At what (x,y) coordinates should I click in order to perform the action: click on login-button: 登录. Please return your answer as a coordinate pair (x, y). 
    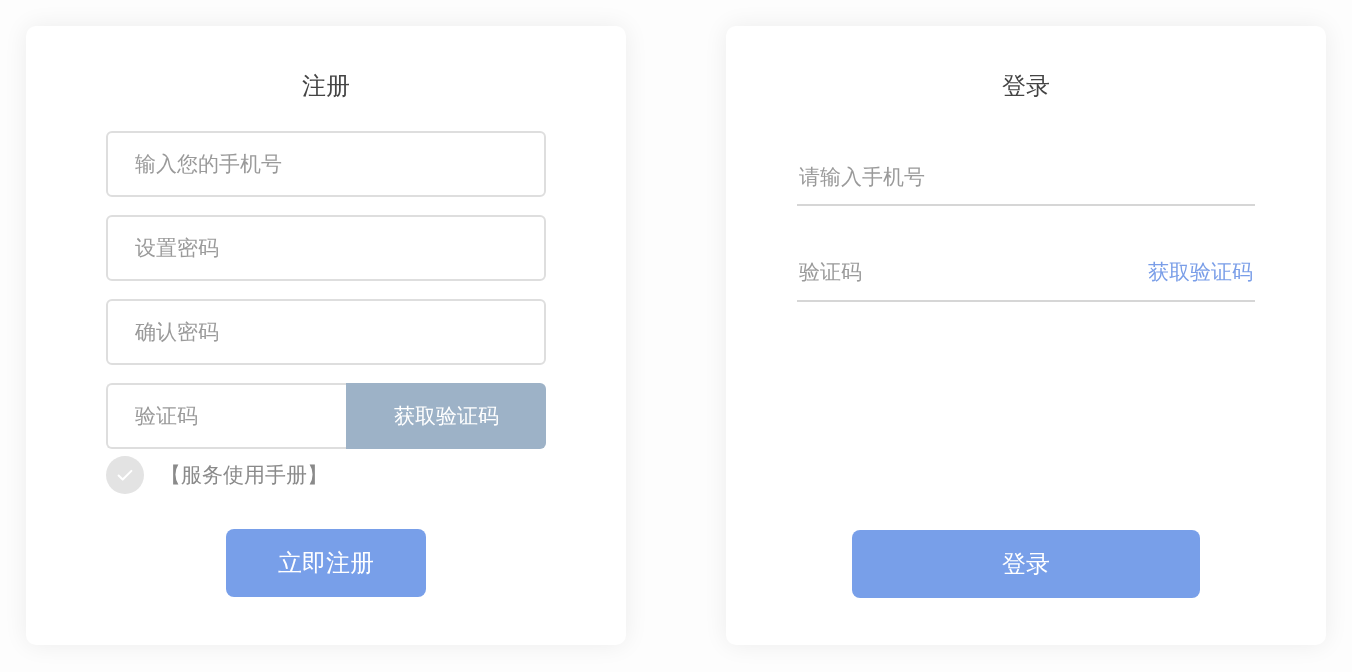
    Looking at the image, I should click on (1026, 564).